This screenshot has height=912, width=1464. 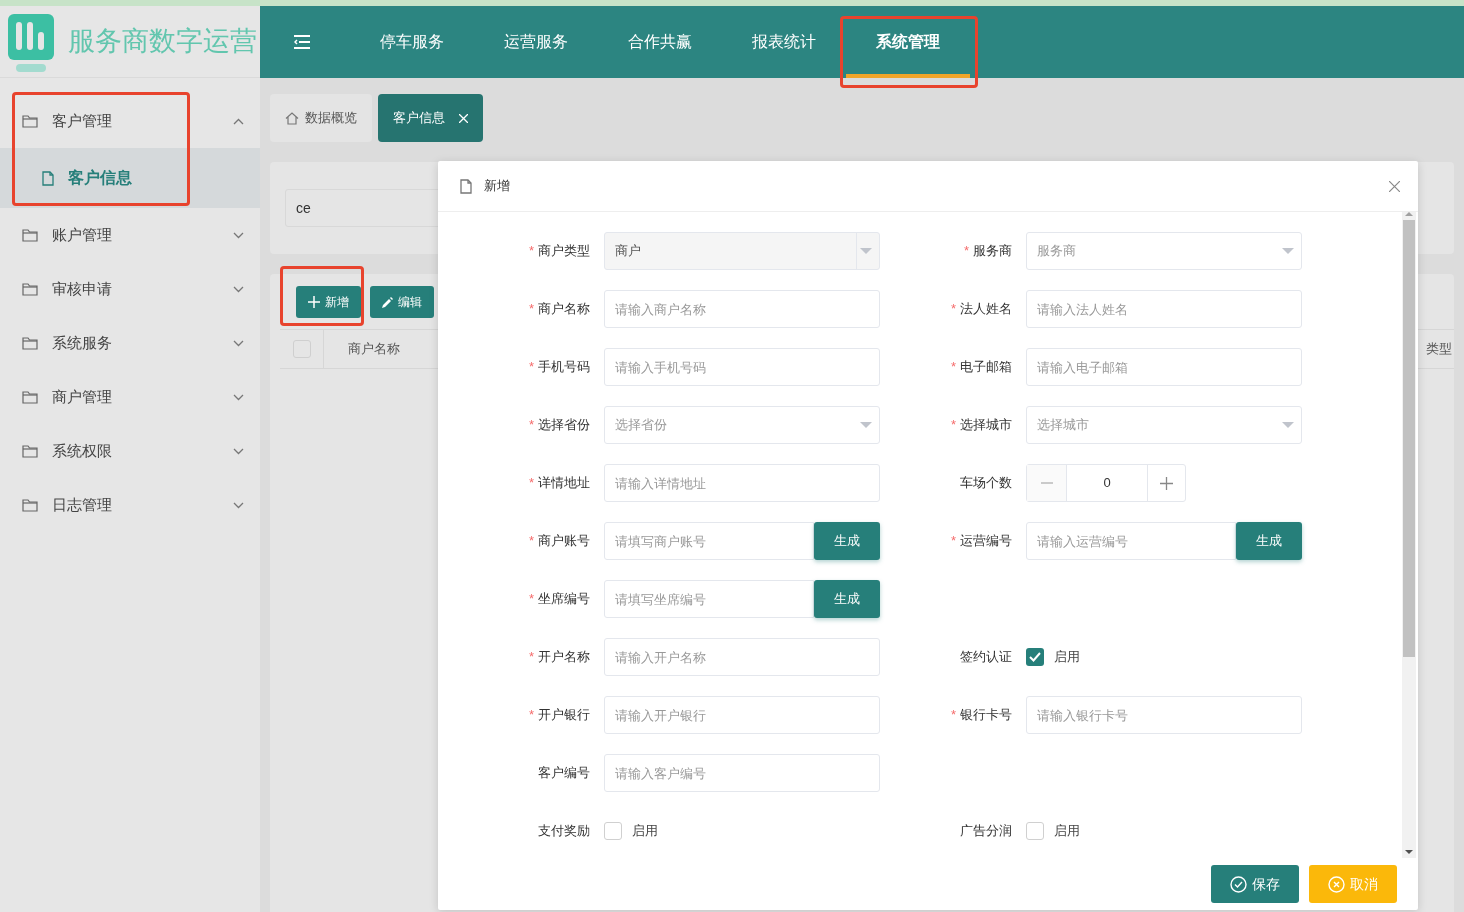 What do you see at coordinates (374, 349) in the screenshot?
I see `column-header: 商户名称` at bounding box center [374, 349].